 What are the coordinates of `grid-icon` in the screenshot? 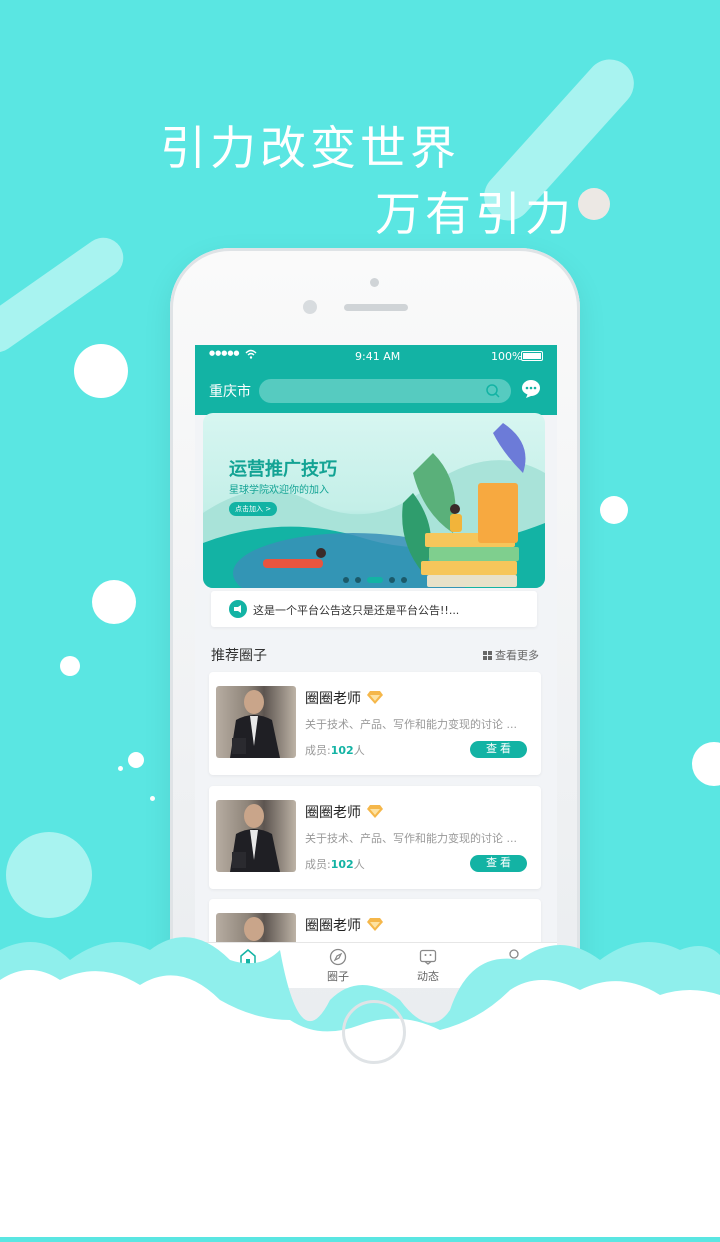 It's located at (487, 656).